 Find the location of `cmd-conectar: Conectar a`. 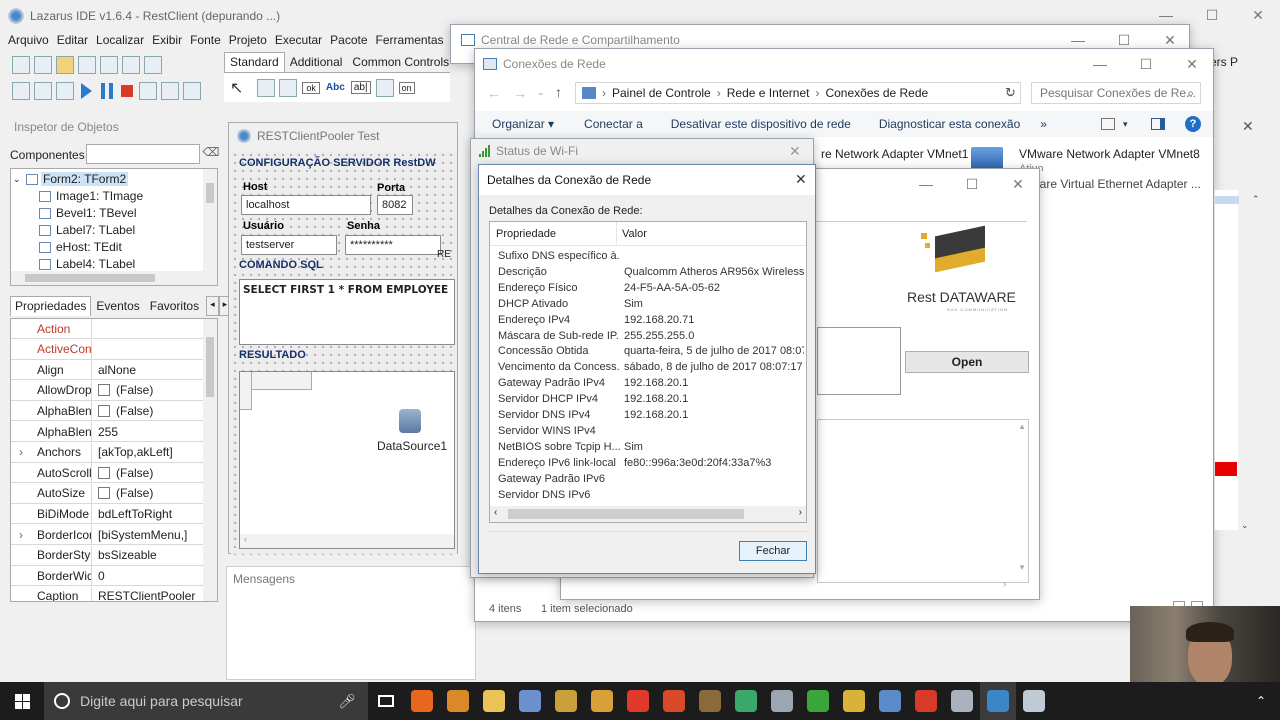

cmd-conectar: Conectar a is located at coordinates (613, 124).